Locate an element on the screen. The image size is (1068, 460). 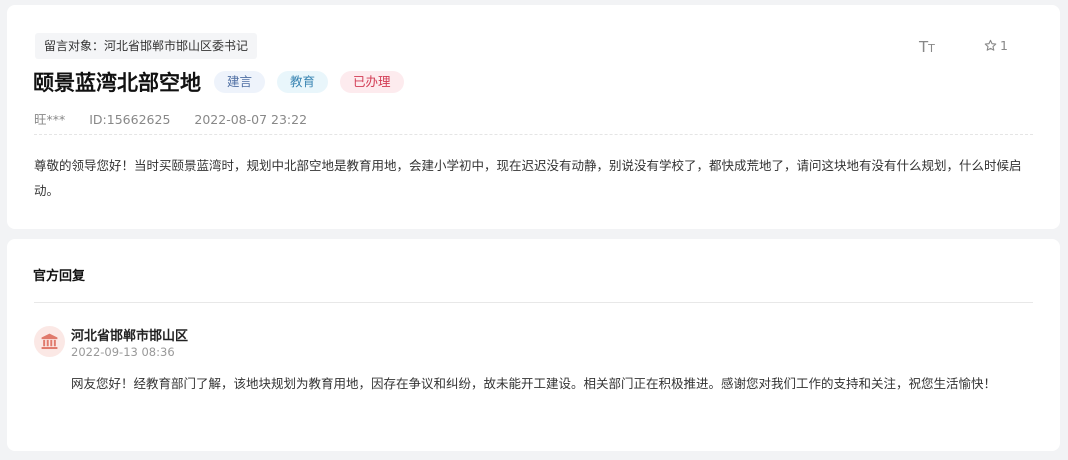
reply-time: 2022-09-13 08:36 is located at coordinates (123, 352).